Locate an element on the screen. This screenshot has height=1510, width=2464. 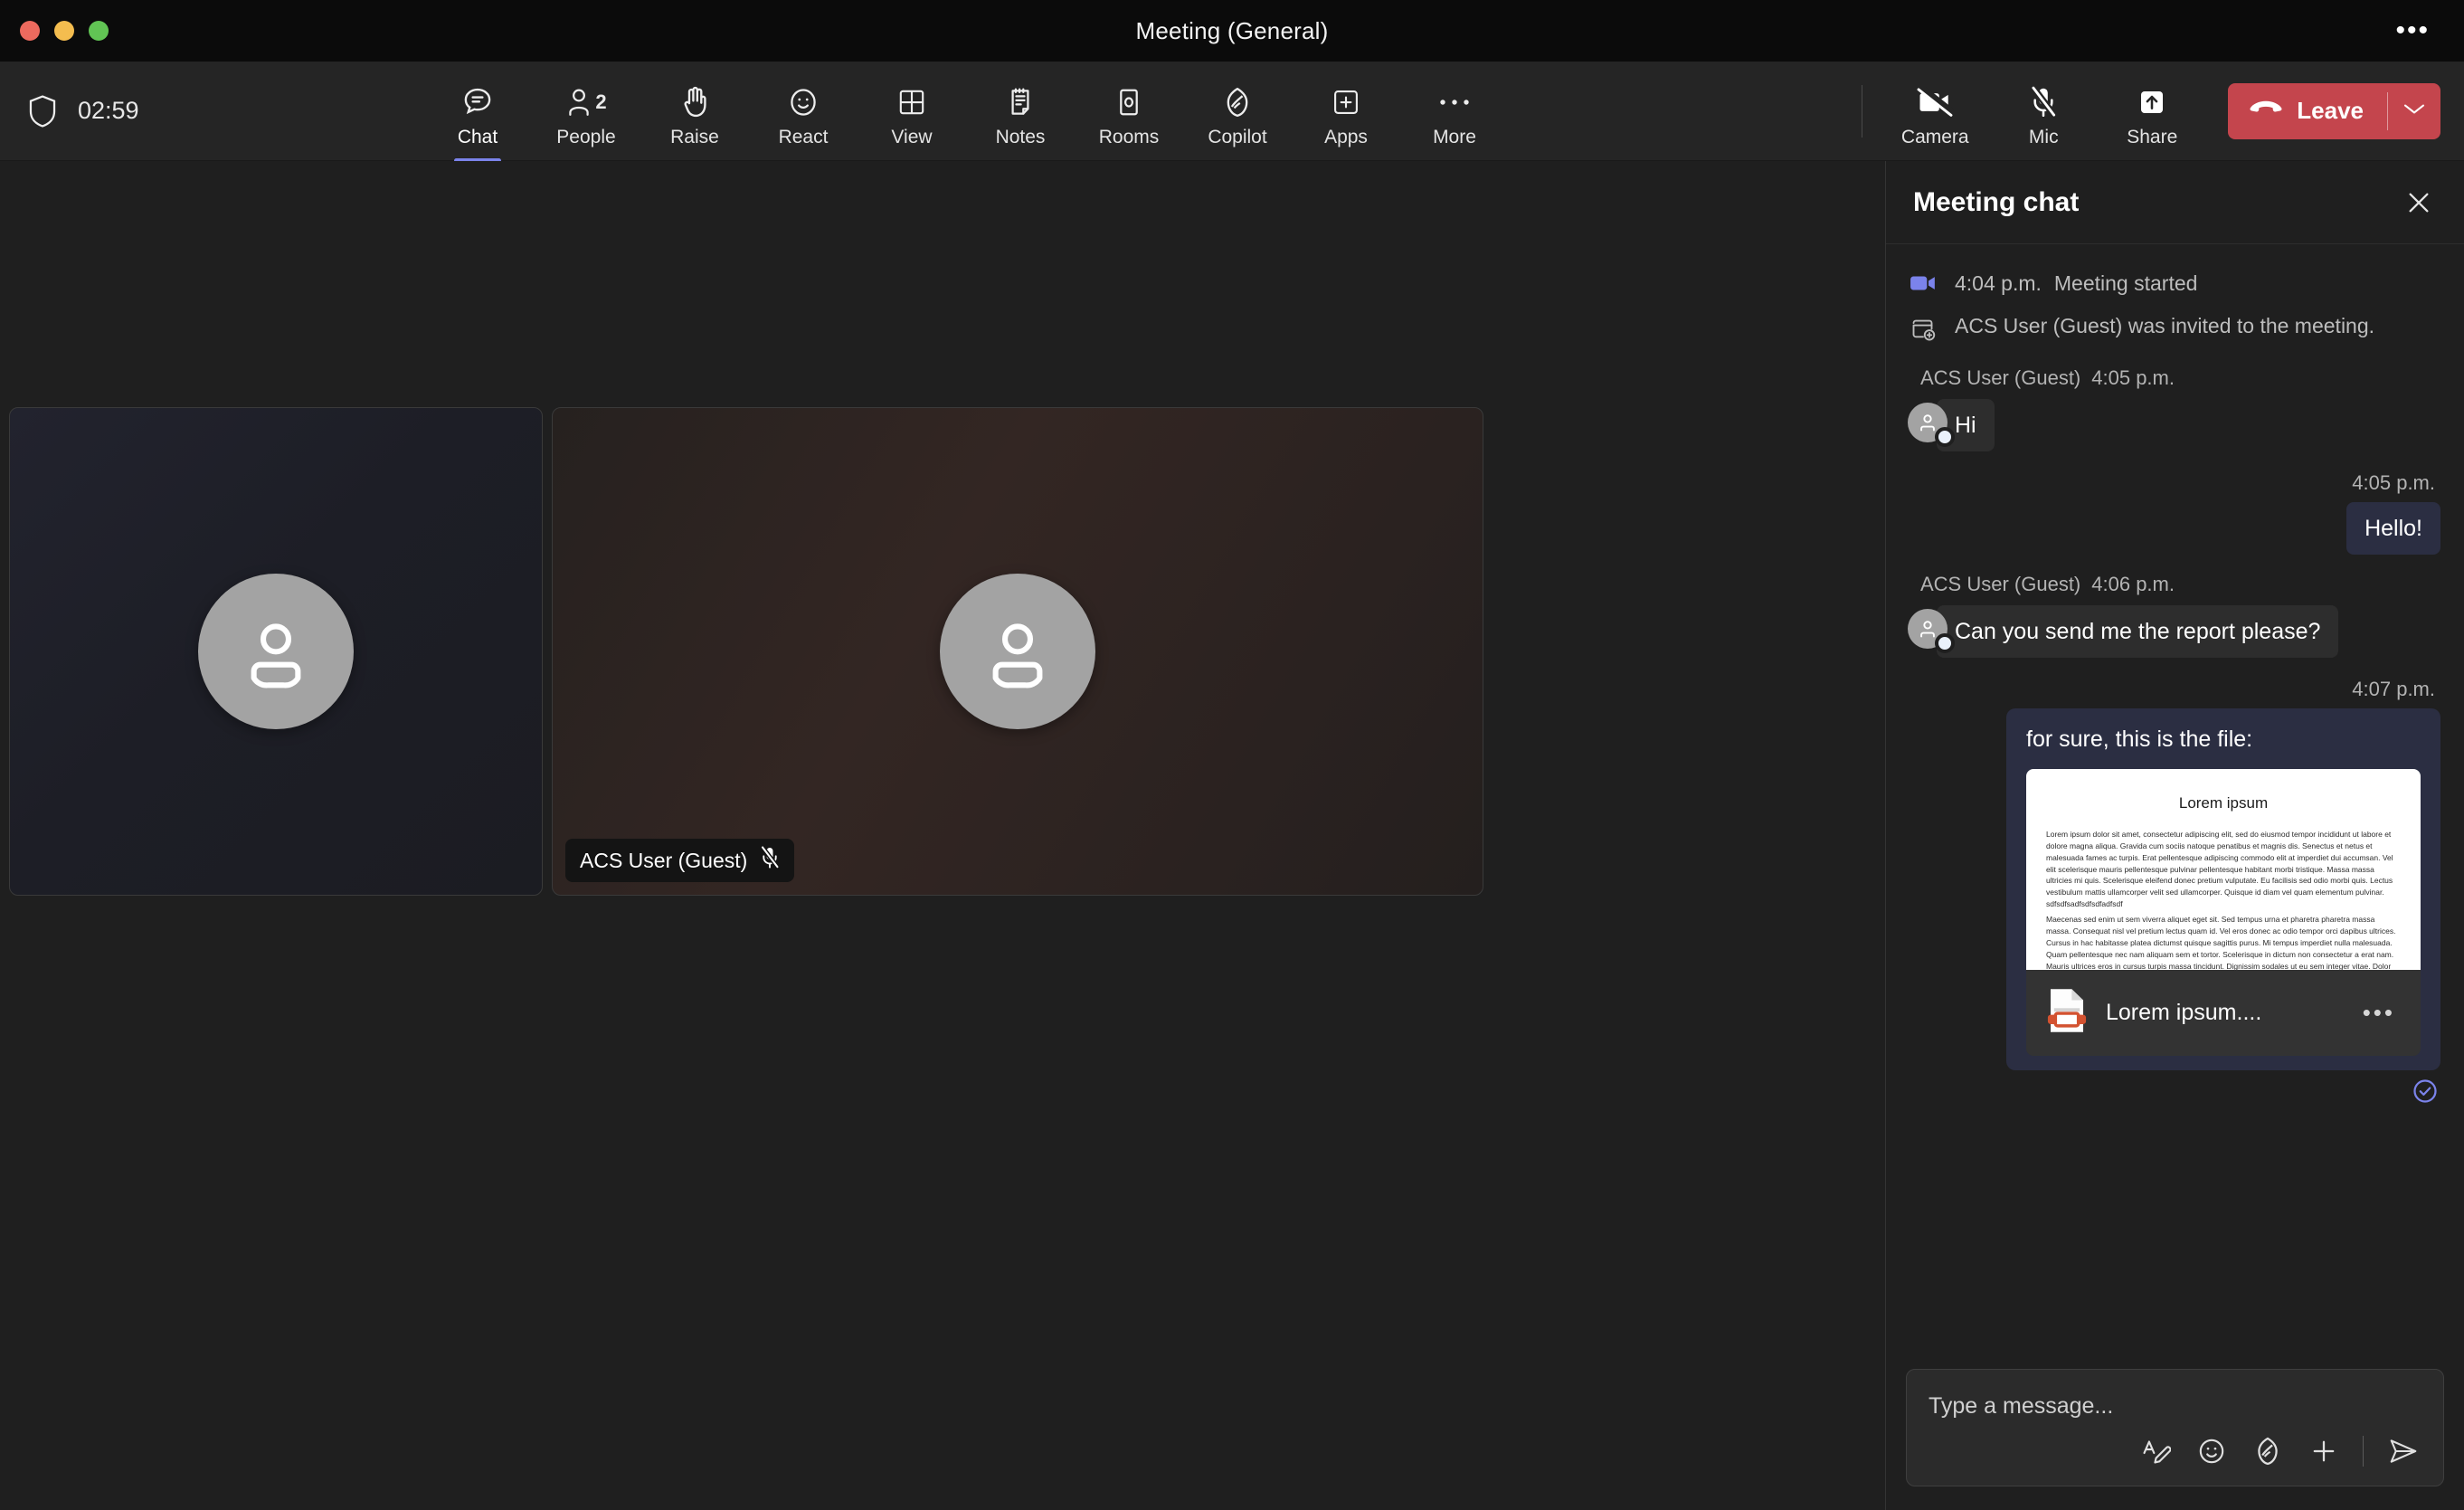
chat-message-outgoing: 4:05 p.m. Hello! is located at coordinates (2174, 505).